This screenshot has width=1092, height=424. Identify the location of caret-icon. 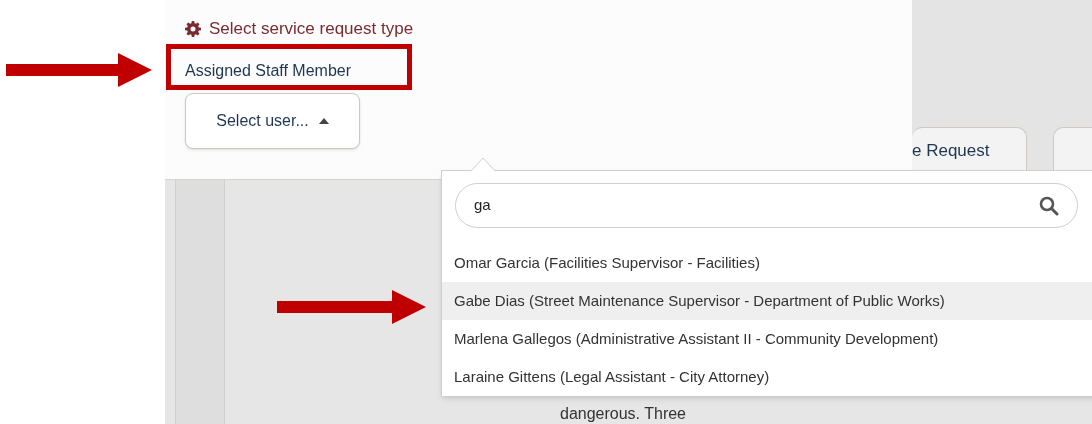
(323, 120).